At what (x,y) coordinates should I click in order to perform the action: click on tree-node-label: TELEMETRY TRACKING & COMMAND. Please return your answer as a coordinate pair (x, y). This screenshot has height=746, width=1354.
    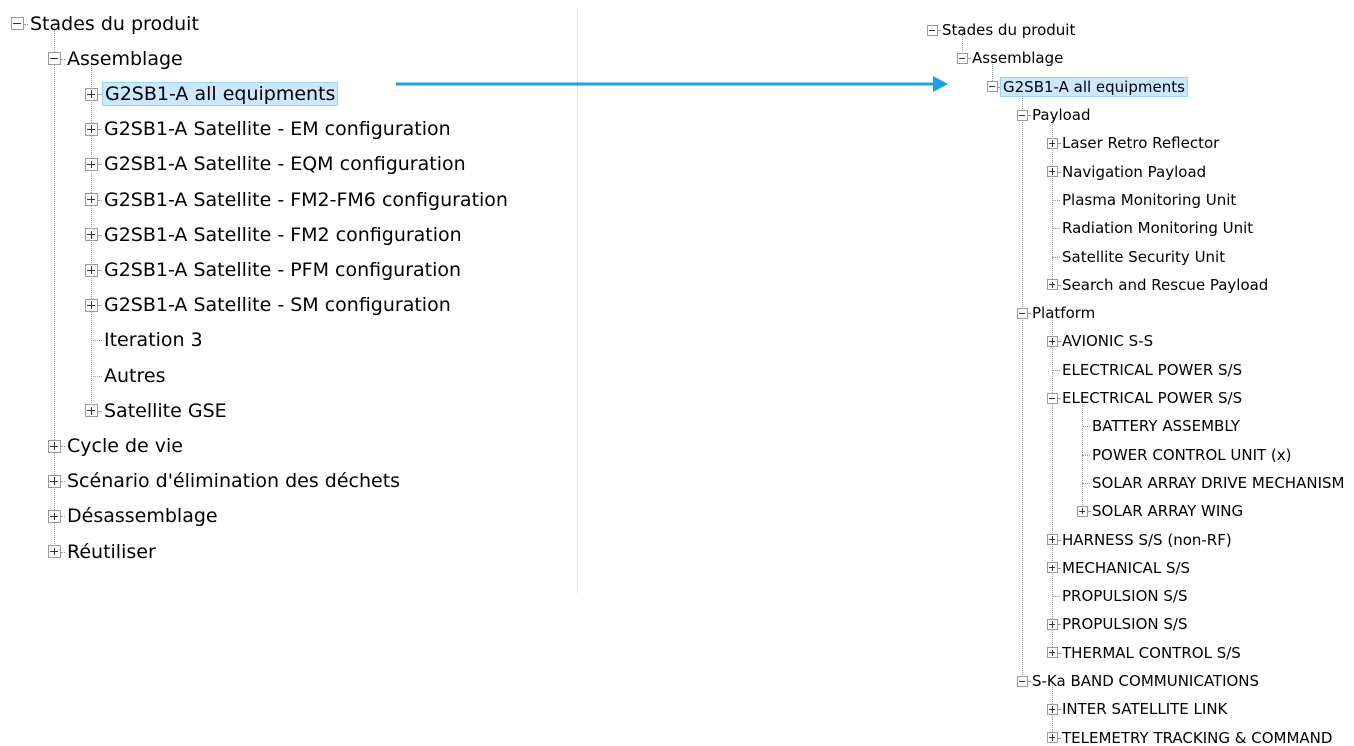
    Looking at the image, I should click on (1197, 737).